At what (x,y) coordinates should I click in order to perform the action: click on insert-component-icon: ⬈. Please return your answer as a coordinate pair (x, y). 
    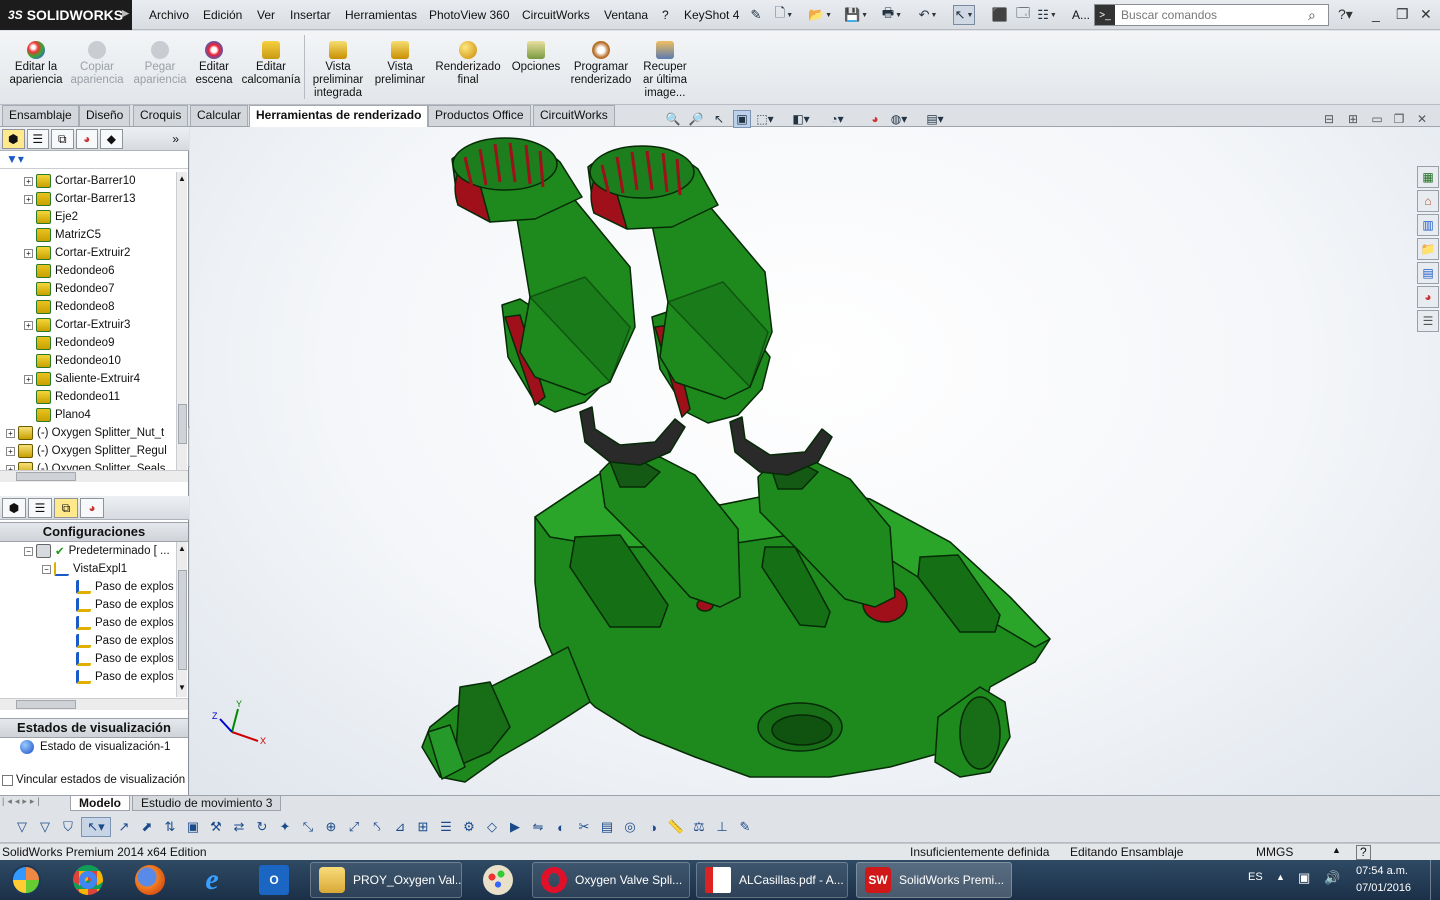
    Looking at the image, I should click on (147, 827).